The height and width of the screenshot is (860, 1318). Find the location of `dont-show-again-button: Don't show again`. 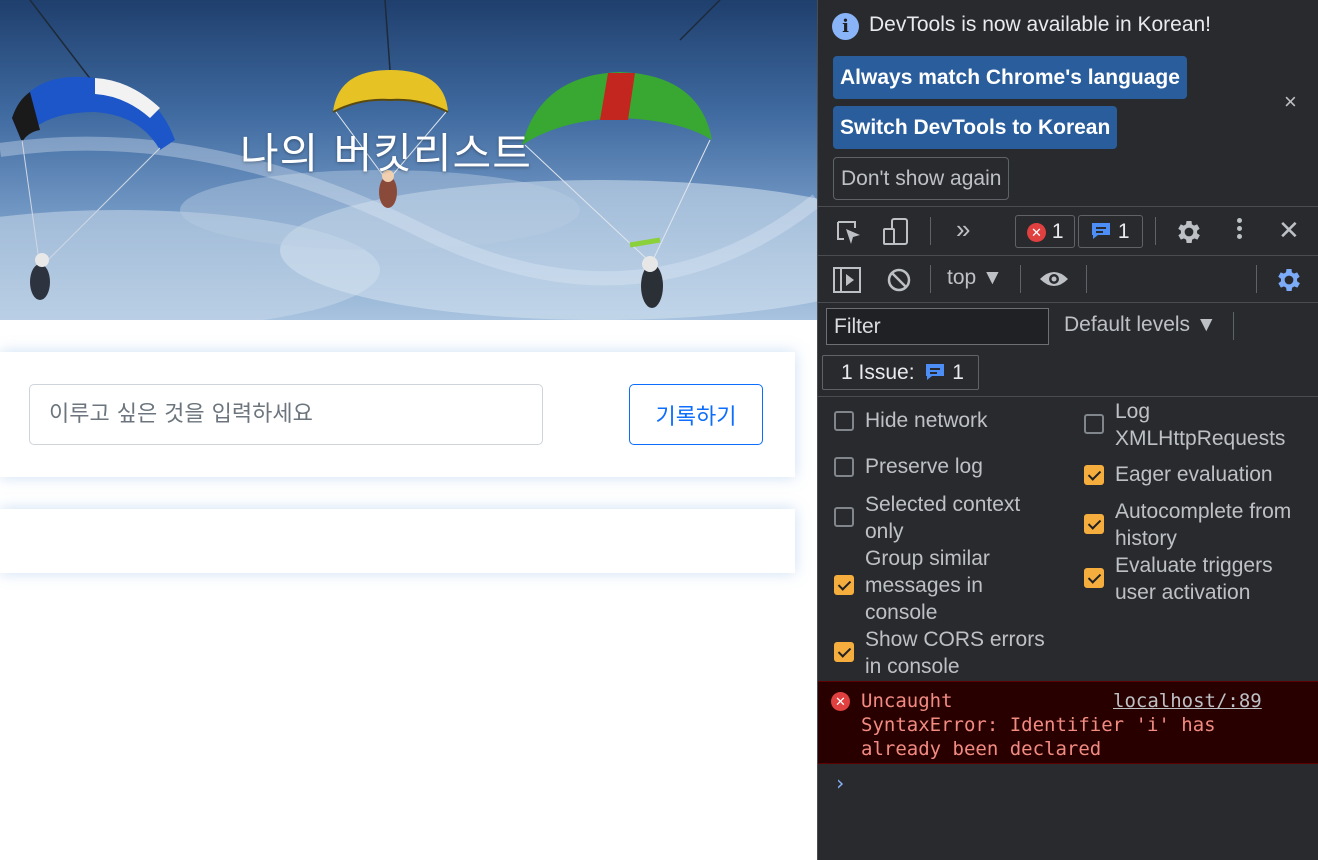

dont-show-again-button: Don't show again is located at coordinates (921, 178).